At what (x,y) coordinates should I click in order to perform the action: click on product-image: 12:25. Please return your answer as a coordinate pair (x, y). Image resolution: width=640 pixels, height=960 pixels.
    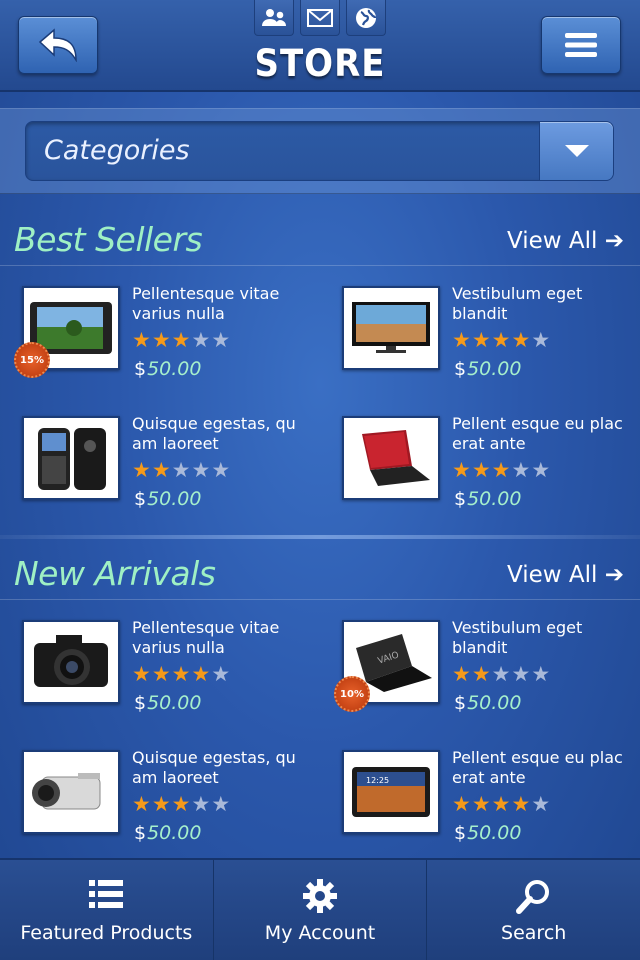
    Looking at the image, I should click on (391, 792).